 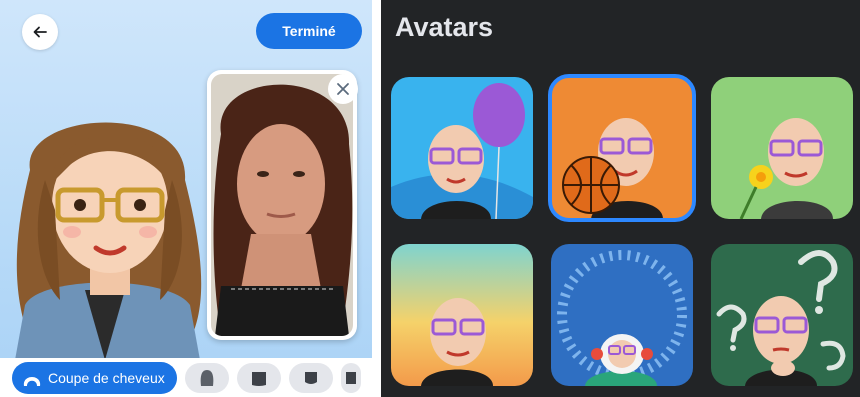 I want to click on avatar-sticker-snow, so click(x=622, y=315).